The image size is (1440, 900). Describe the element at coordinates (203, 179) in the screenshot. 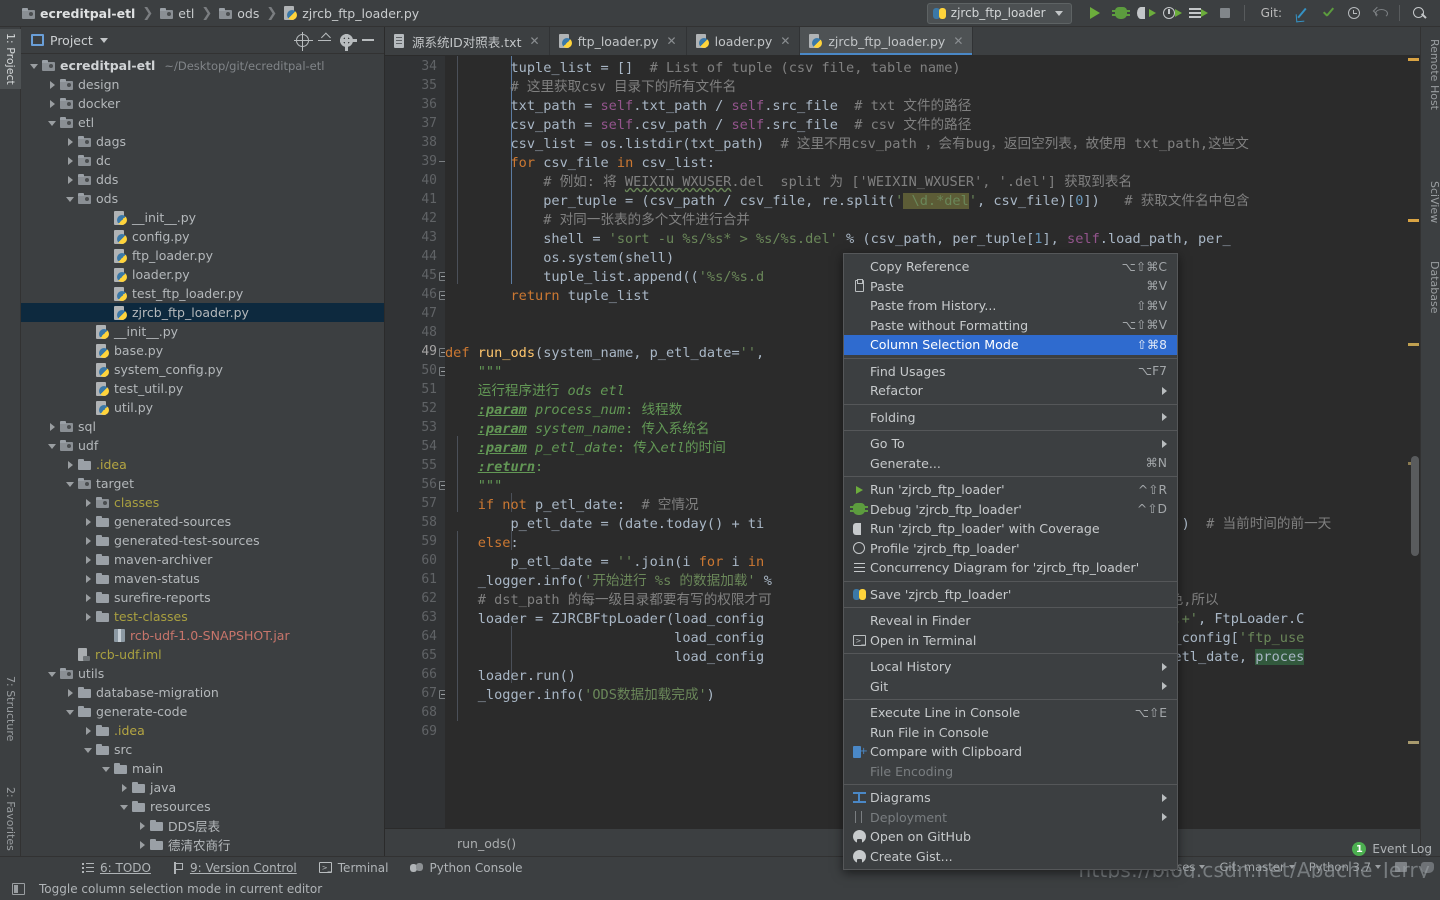

I see `tree-row: dds` at that location.